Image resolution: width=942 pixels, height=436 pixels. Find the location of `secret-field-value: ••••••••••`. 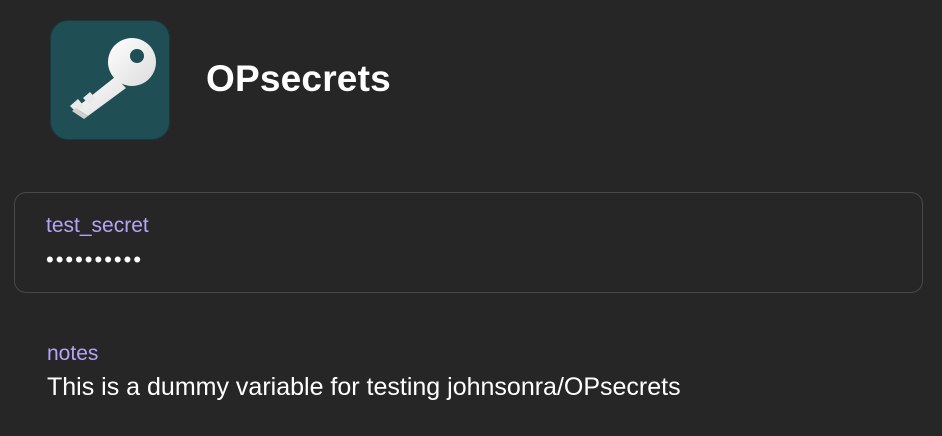

secret-field-value: •••••••••• is located at coordinates (94, 260).